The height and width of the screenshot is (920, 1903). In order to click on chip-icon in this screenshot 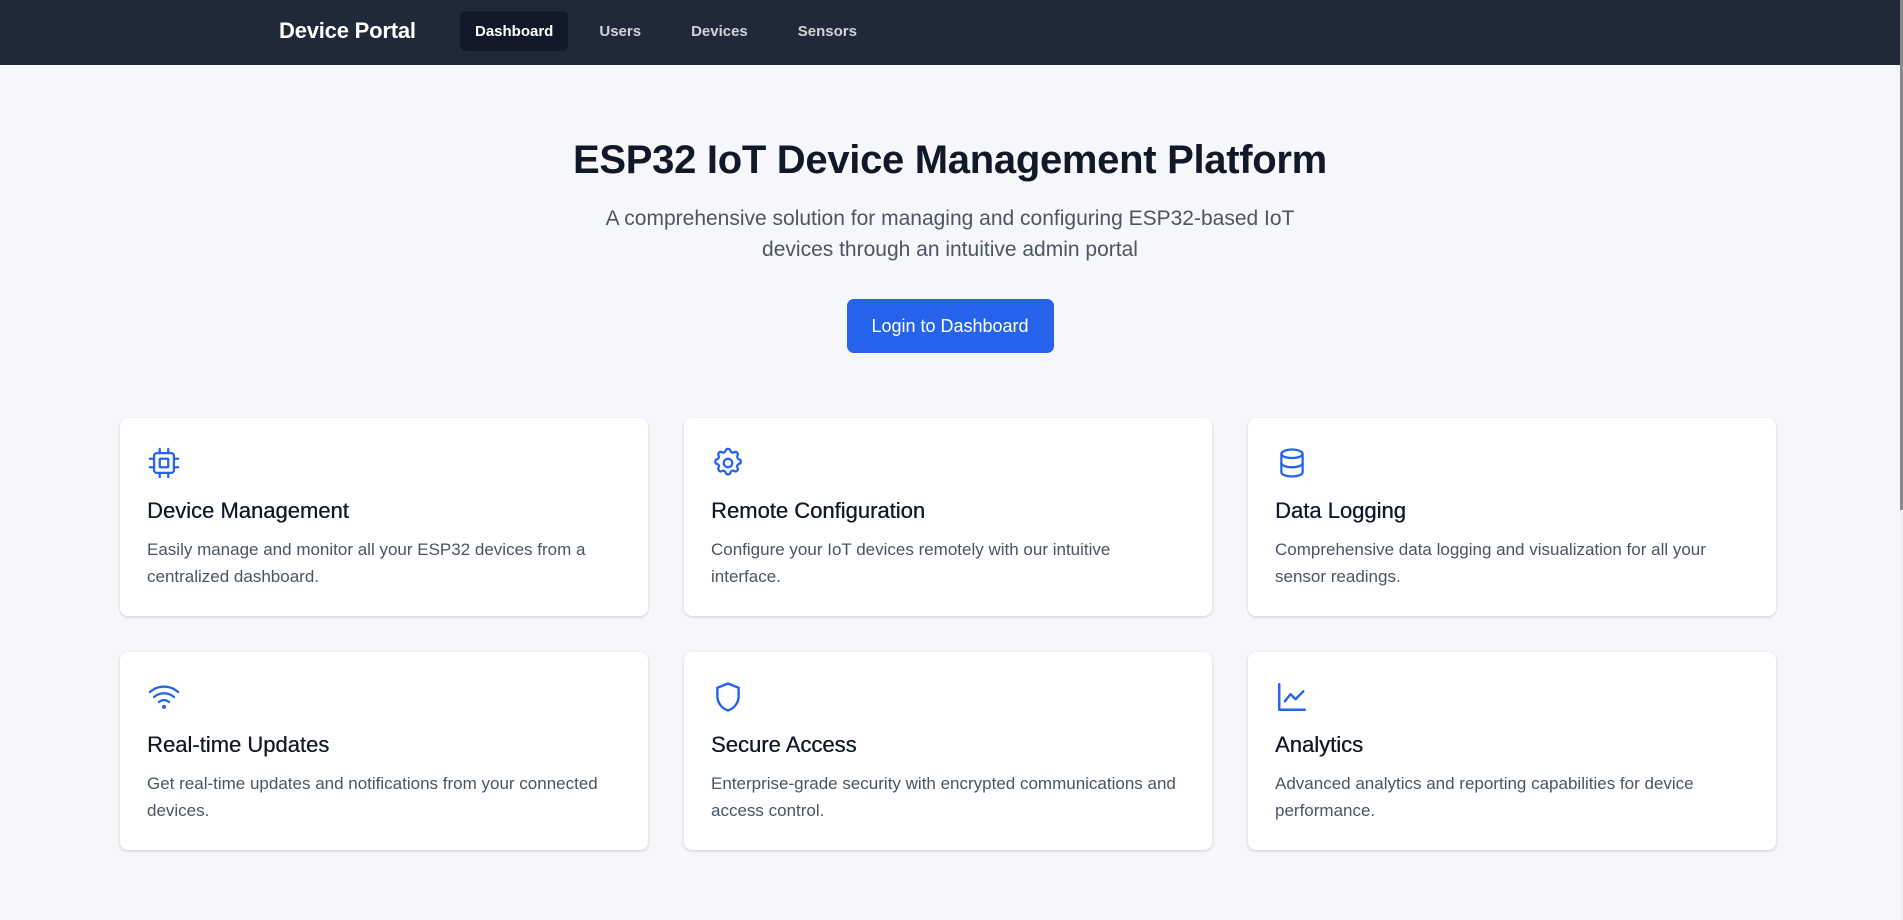, I will do `click(164, 463)`.